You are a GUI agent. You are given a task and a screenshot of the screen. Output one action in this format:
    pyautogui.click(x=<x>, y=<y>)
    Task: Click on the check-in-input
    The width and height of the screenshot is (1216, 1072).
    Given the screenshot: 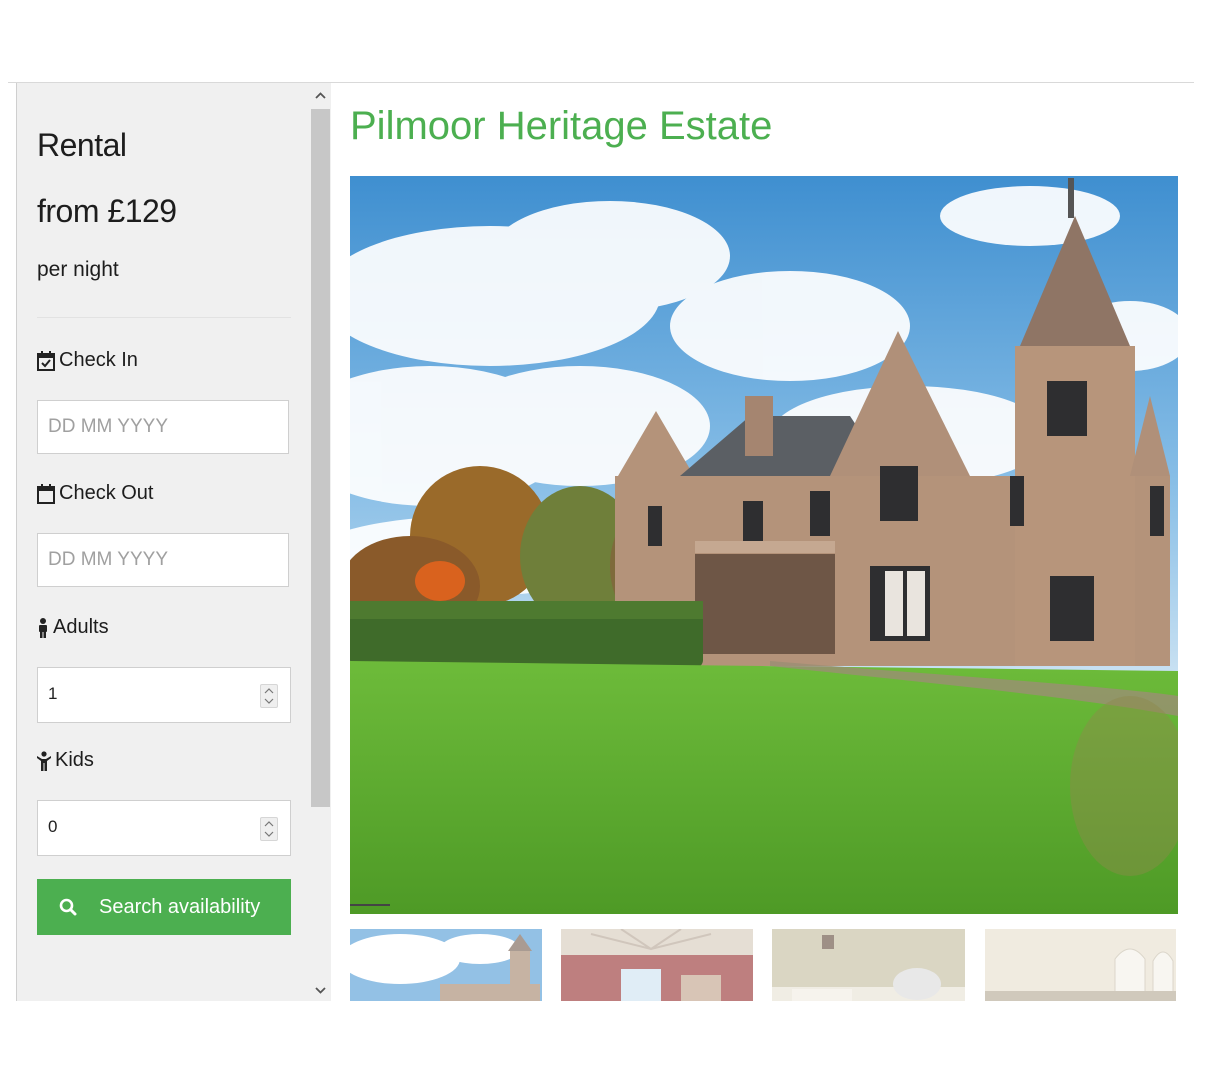 What is the action you would take?
    pyautogui.click(x=163, y=427)
    